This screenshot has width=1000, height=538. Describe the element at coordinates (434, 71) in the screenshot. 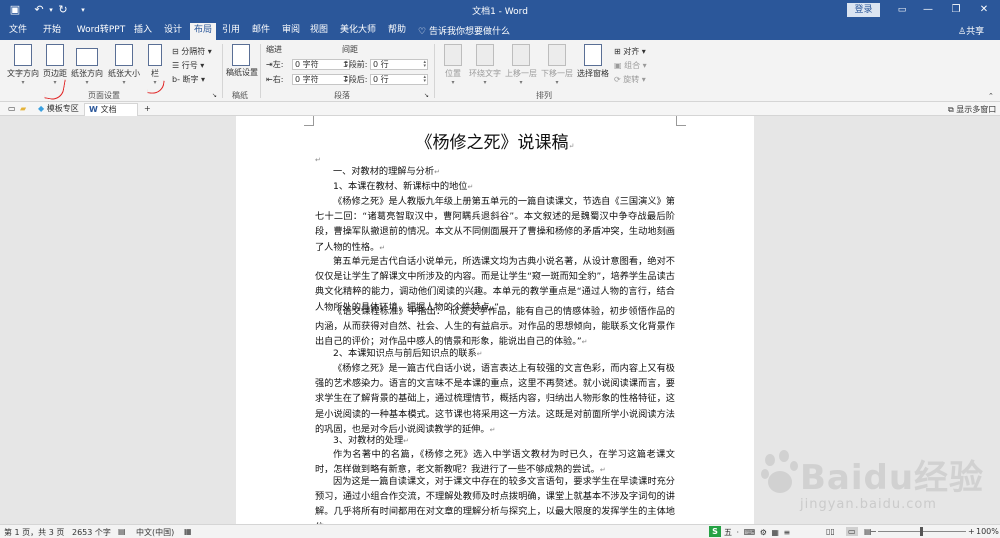

I see `group-separator` at that location.